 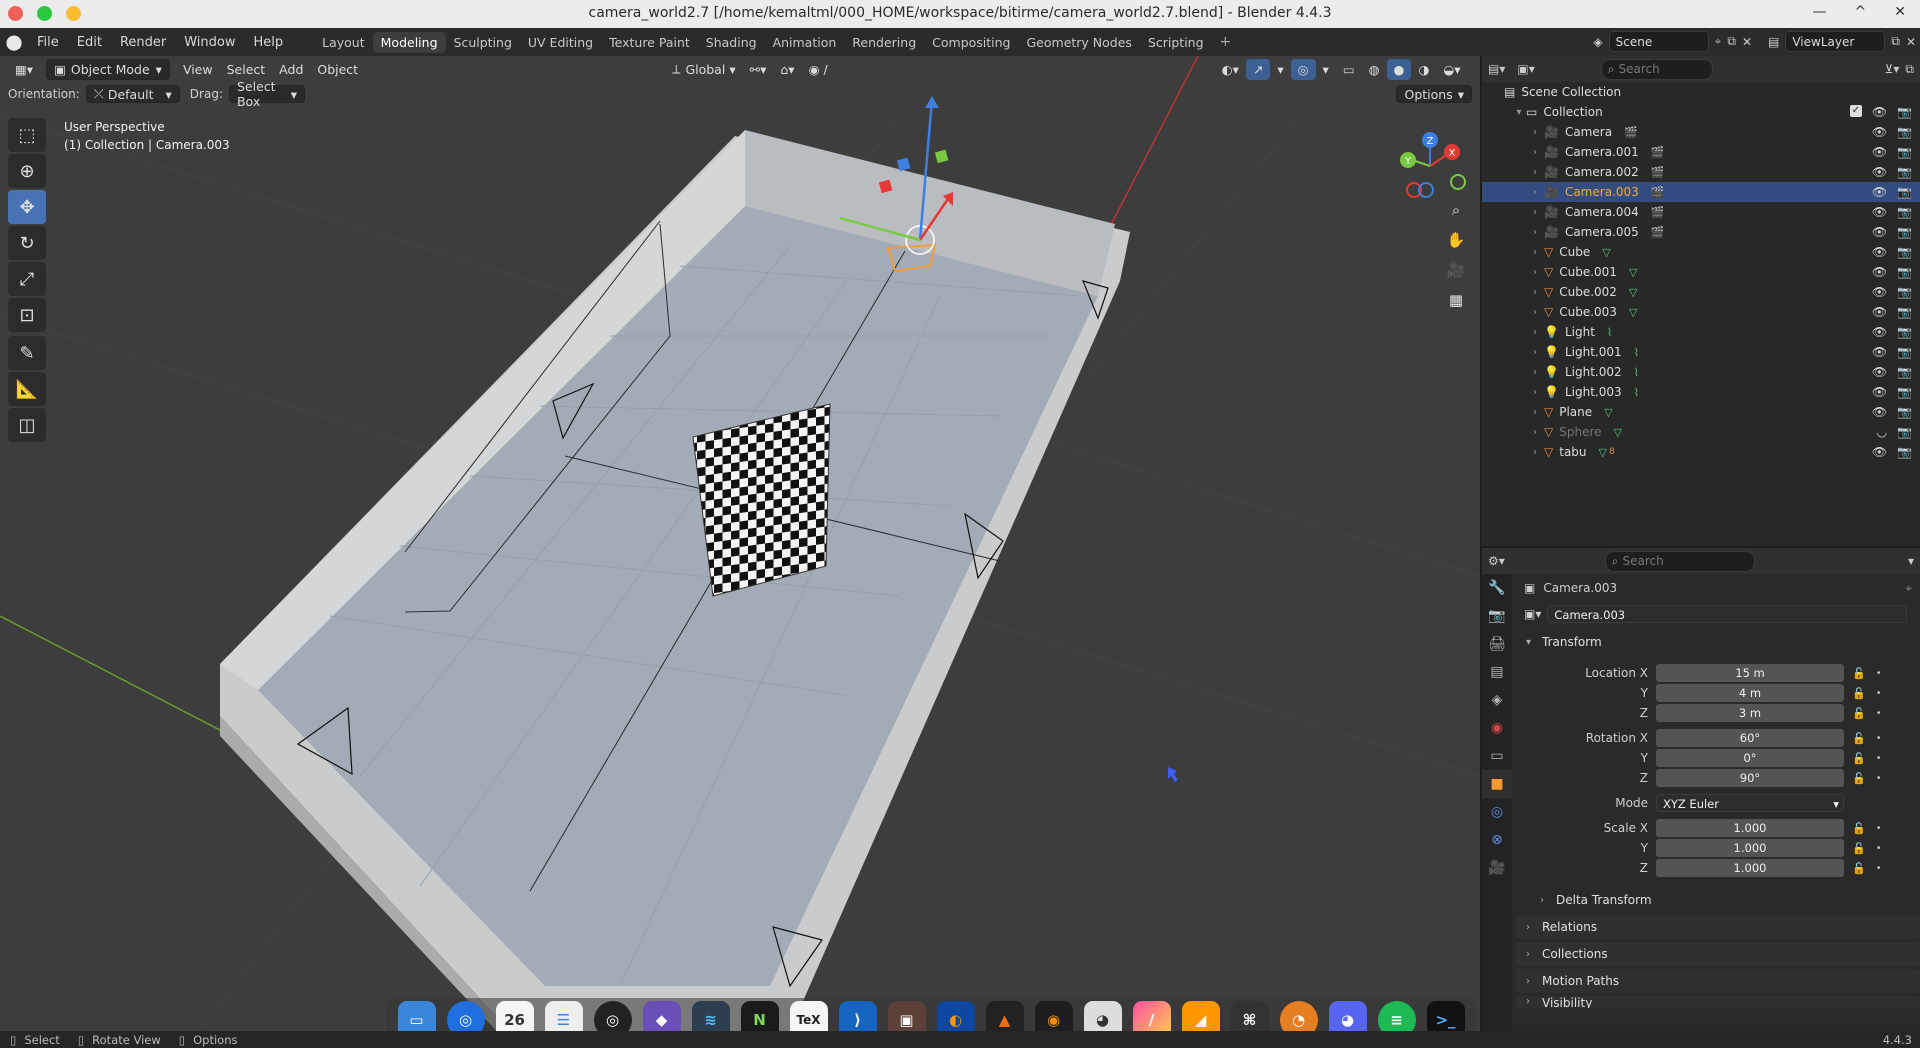 I want to click on pan-hand-icon: ✋, so click(x=1456, y=240).